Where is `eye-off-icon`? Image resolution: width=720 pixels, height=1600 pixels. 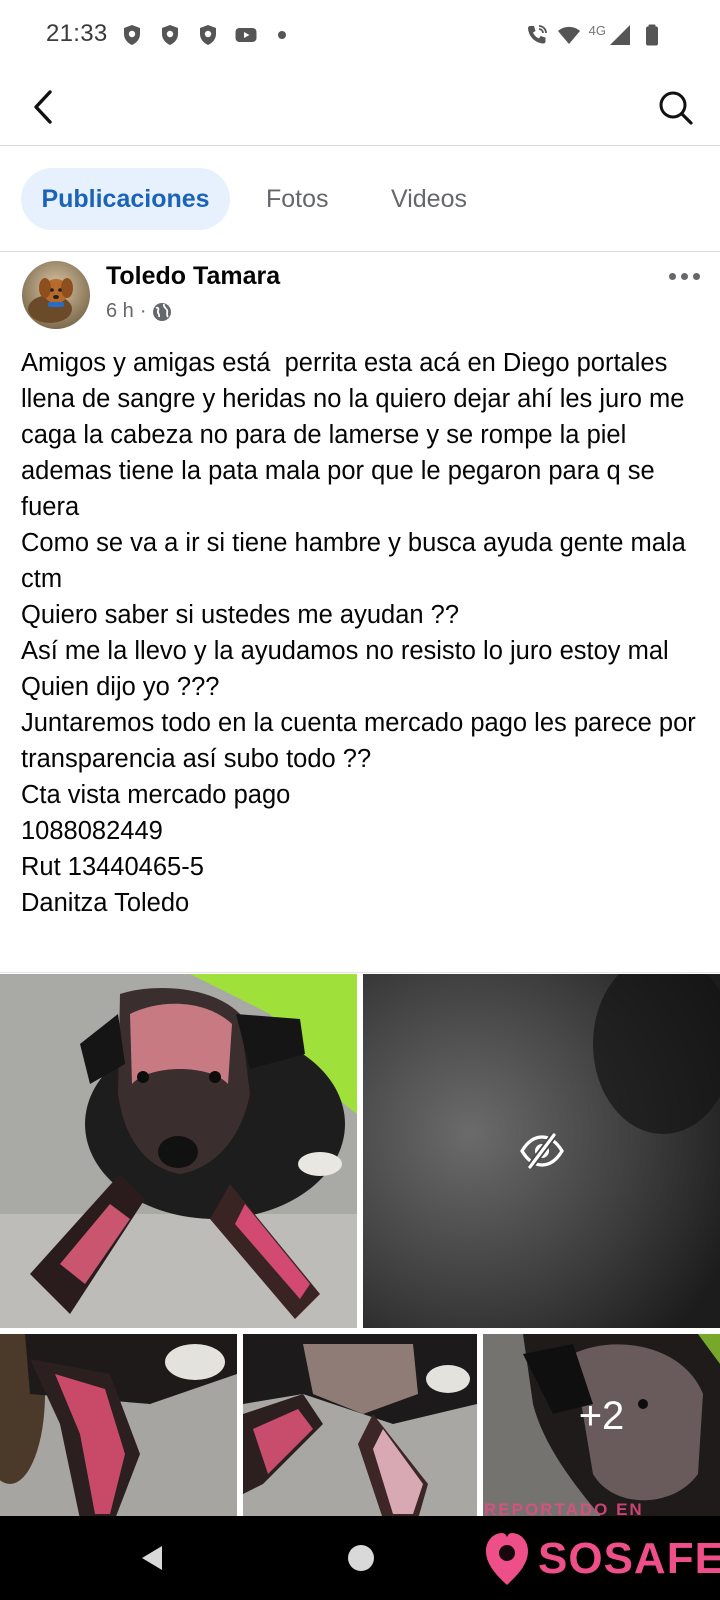 eye-off-icon is located at coordinates (541, 1151).